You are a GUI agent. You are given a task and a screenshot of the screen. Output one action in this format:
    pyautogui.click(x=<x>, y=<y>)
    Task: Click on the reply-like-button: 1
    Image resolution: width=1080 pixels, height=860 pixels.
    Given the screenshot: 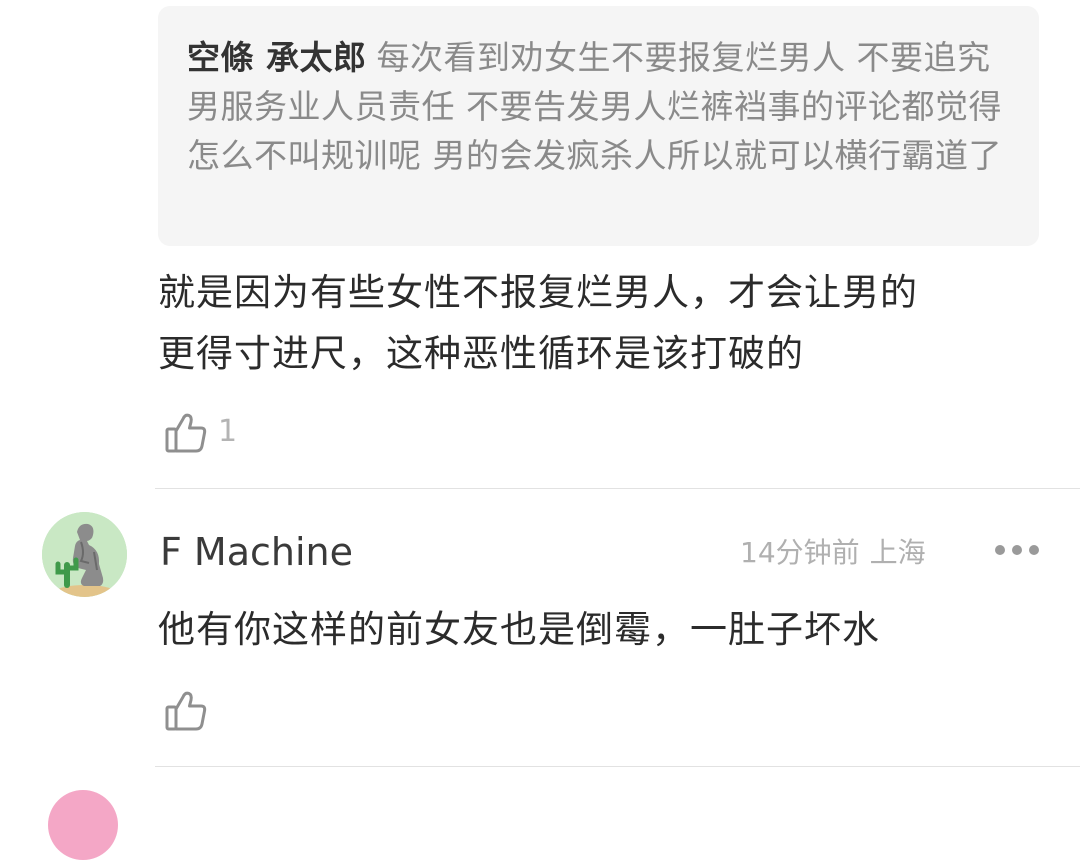 What is the action you would take?
    pyautogui.click(x=200, y=432)
    